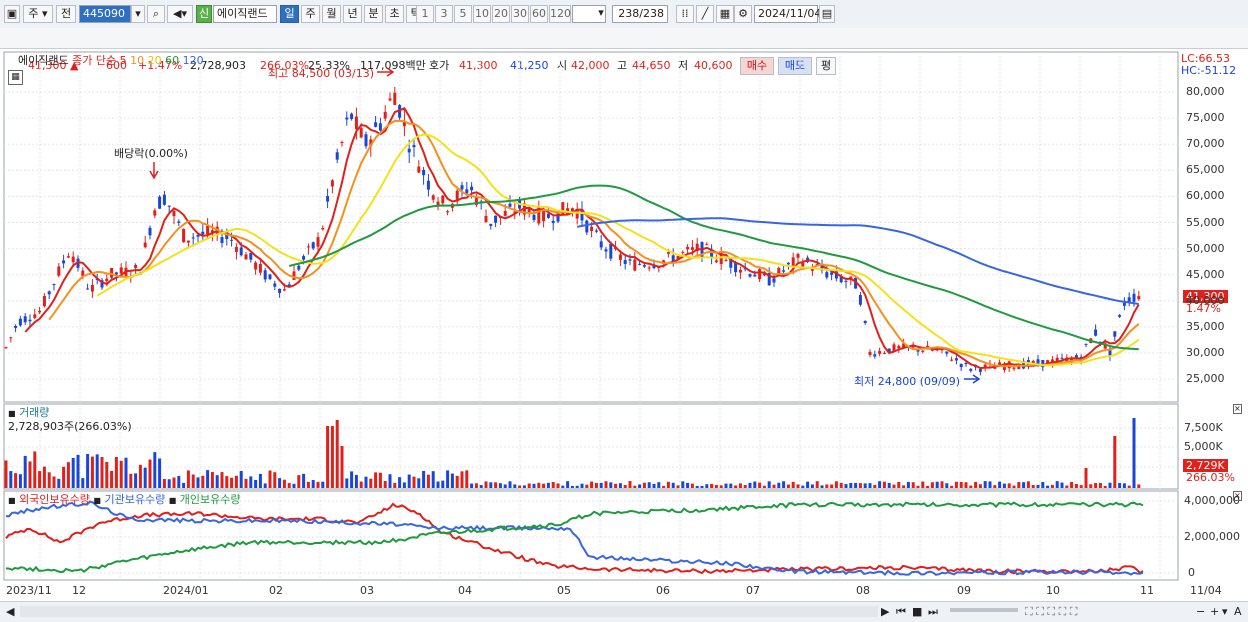 The image size is (1248, 622). Describe the element at coordinates (151, 153) in the screenshot. I see `dividend-annotation: 배당락(0.00%)` at that location.